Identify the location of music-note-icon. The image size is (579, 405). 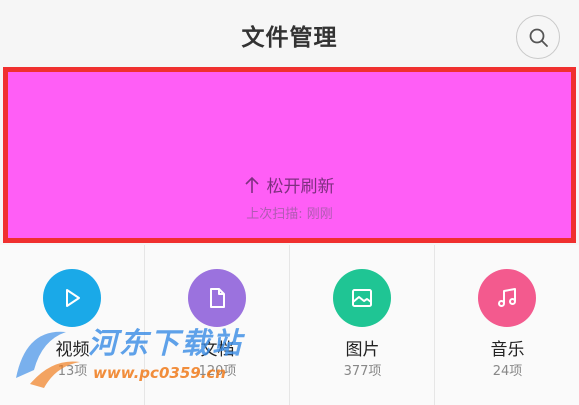
(507, 297).